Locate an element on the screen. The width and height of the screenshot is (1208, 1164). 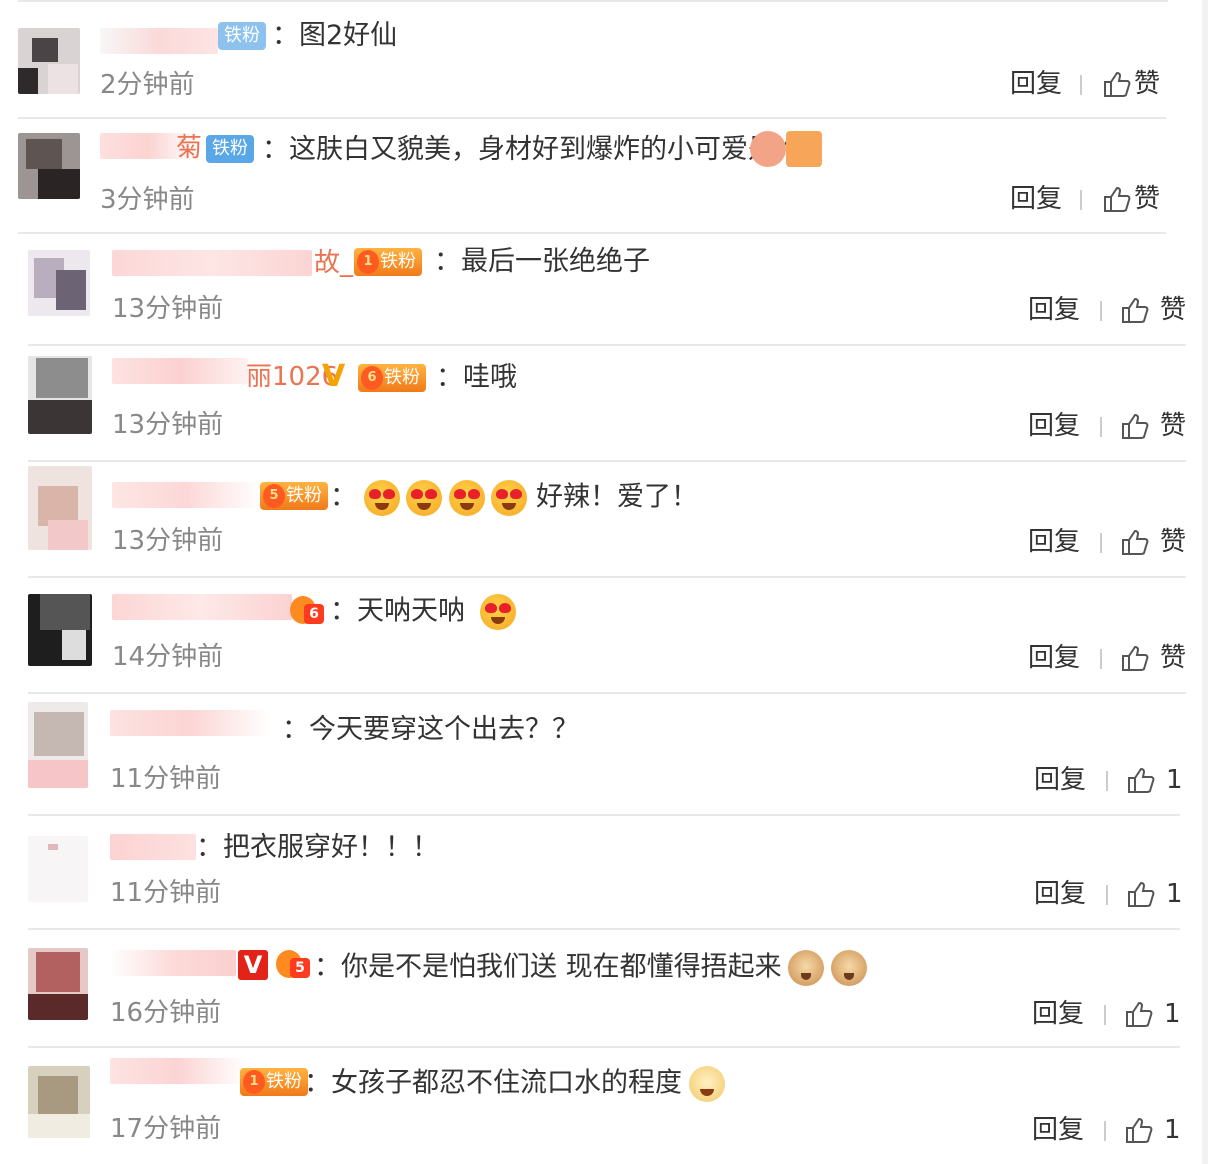
comment-text: ：这肤白又貌美，身材好到爆炸的小可爱是谁 is located at coordinates (532, 149).